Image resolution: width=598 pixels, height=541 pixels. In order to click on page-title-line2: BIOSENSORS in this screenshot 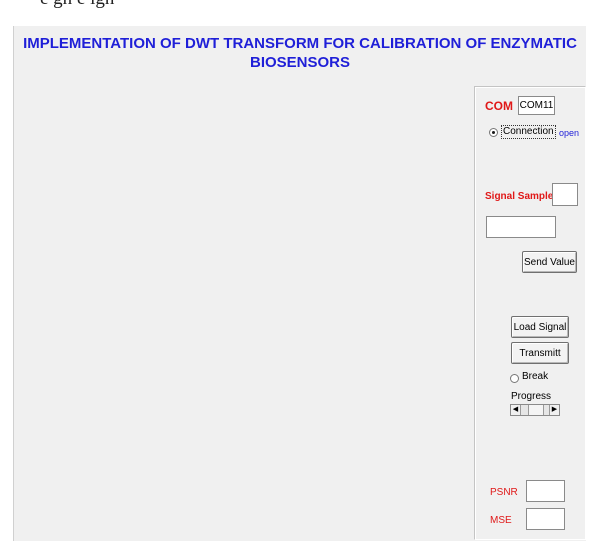, I will do `click(300, 62)`.